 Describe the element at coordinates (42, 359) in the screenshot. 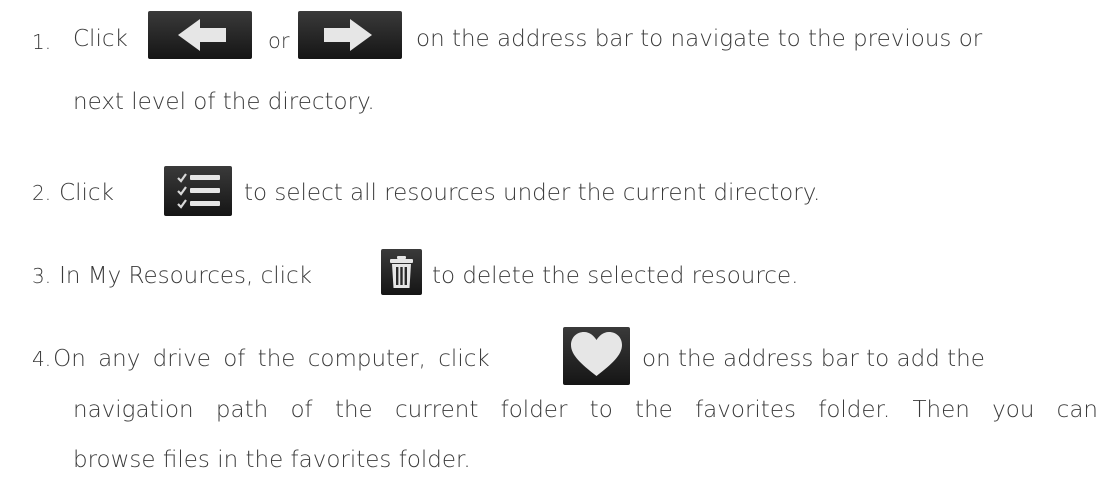

I see `step-number: 4.` at that location.